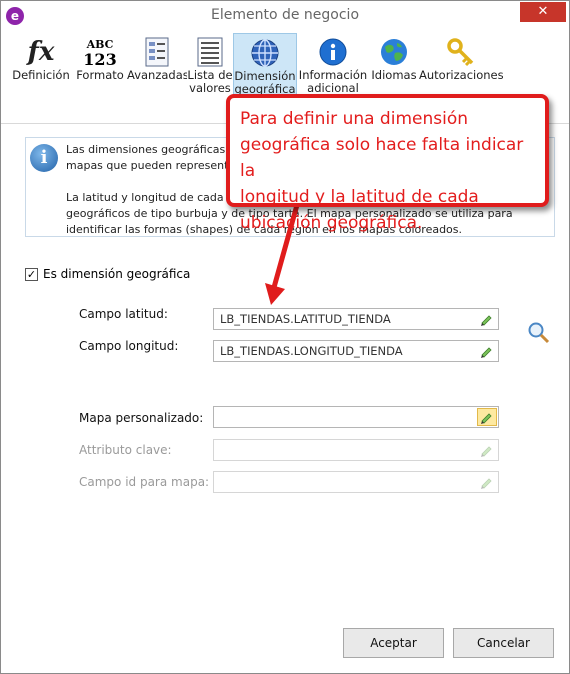  What do you see at coordinates (331, 223) in the screenshot?
I see `callout-line: ubicación geográfica.` at bounding box center [331, 223].